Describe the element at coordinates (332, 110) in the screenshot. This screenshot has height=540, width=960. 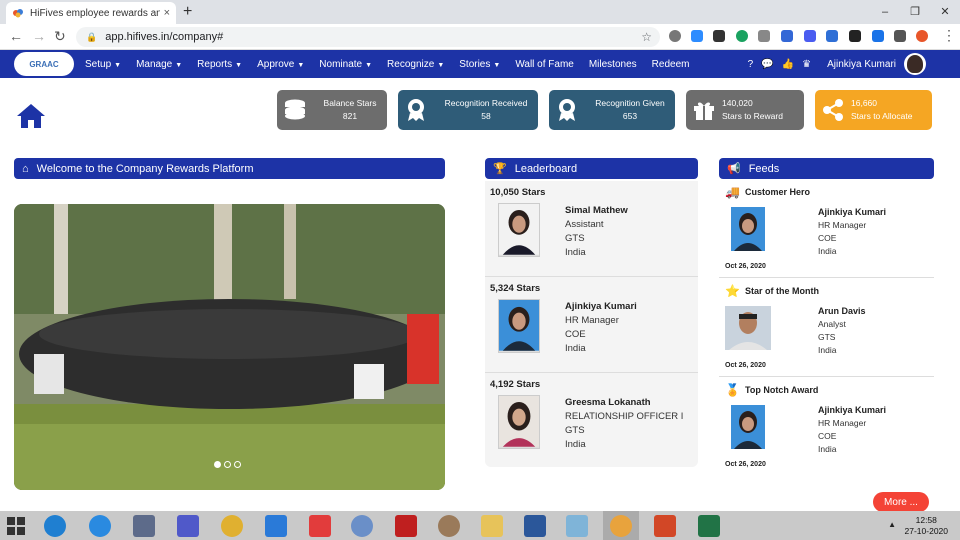
I see `stat-balance-stars: Balance Stars 821` at that location.